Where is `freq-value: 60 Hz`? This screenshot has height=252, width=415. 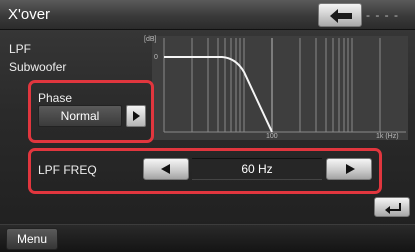 freq-value: 60 Hz is located at coordinates (257, 169).